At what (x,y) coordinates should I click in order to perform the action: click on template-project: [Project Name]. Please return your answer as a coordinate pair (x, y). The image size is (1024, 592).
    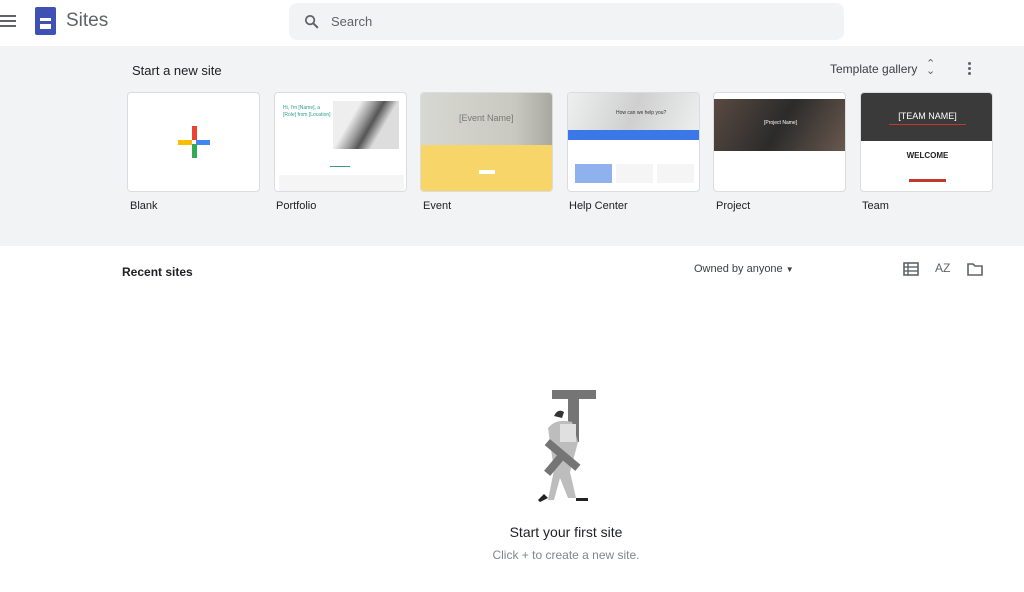
    Looking at the image, I should click on (779, 142).